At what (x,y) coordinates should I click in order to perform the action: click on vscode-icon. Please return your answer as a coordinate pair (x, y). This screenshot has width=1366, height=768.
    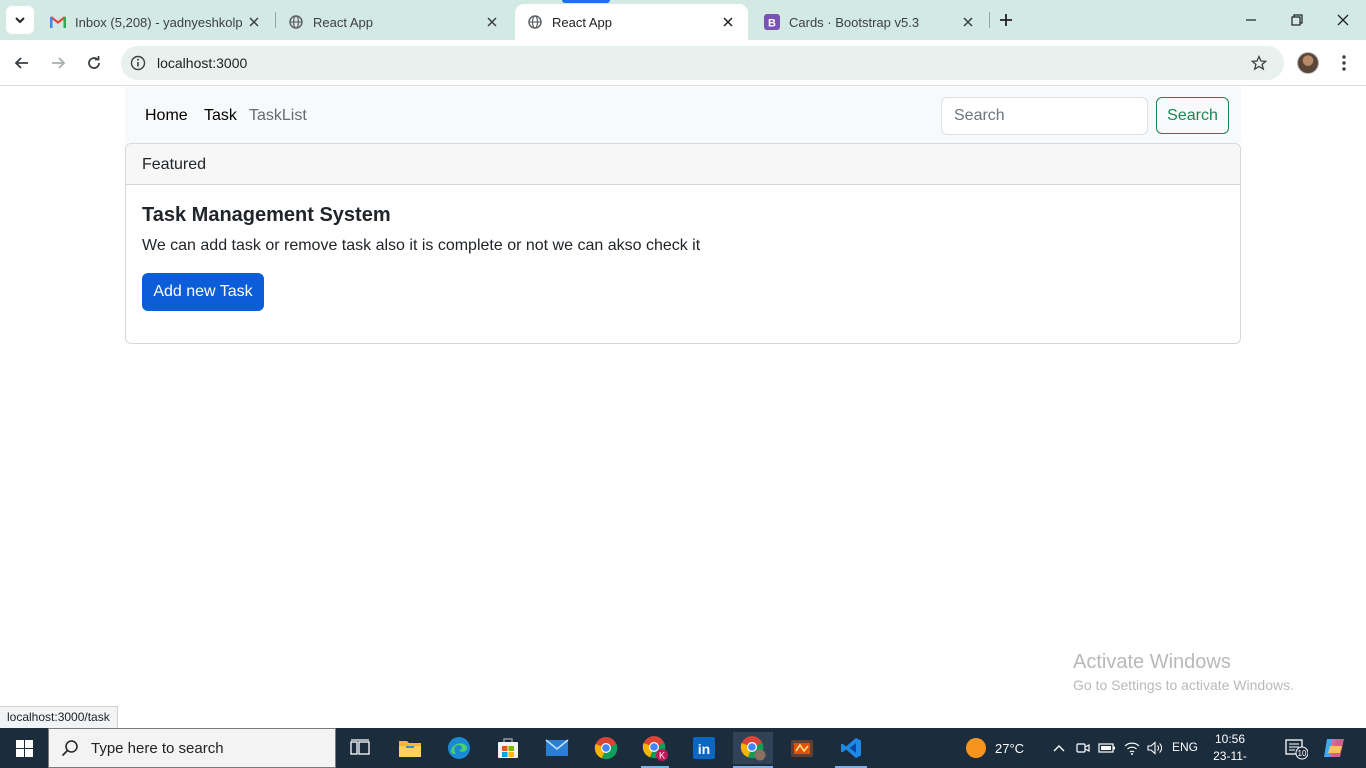
    Looking at the image, I should click on (851, 748).